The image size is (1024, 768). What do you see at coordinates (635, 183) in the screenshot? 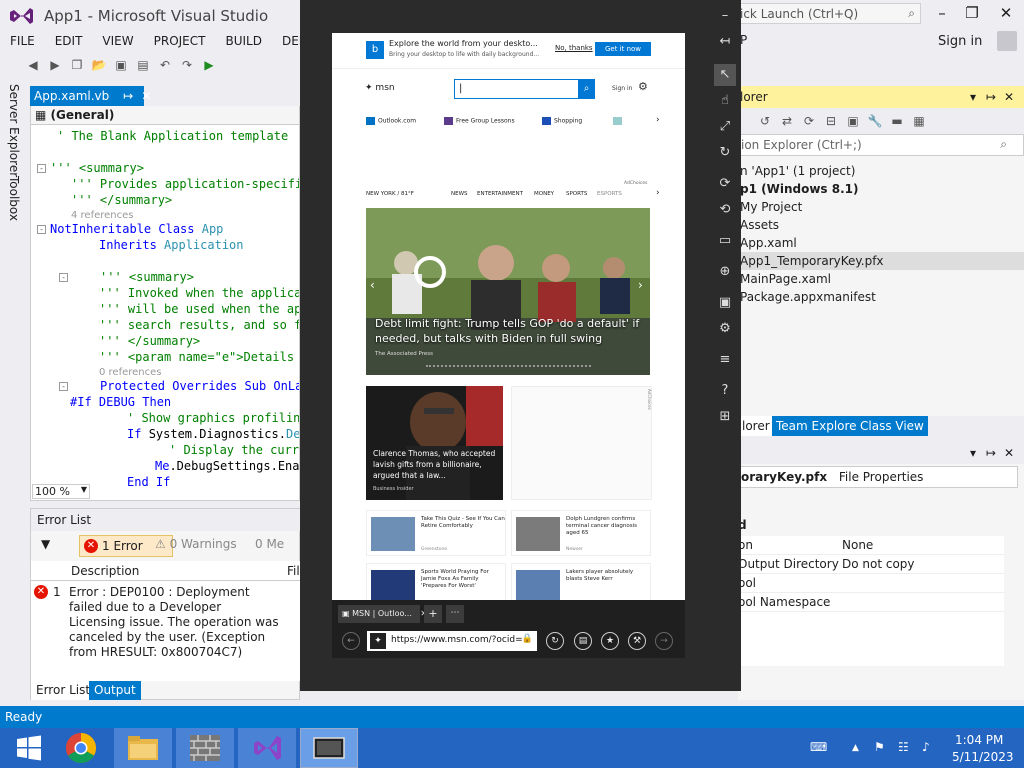
I see `adchoices-label: AdChoices` at bounding box center [635, 183].